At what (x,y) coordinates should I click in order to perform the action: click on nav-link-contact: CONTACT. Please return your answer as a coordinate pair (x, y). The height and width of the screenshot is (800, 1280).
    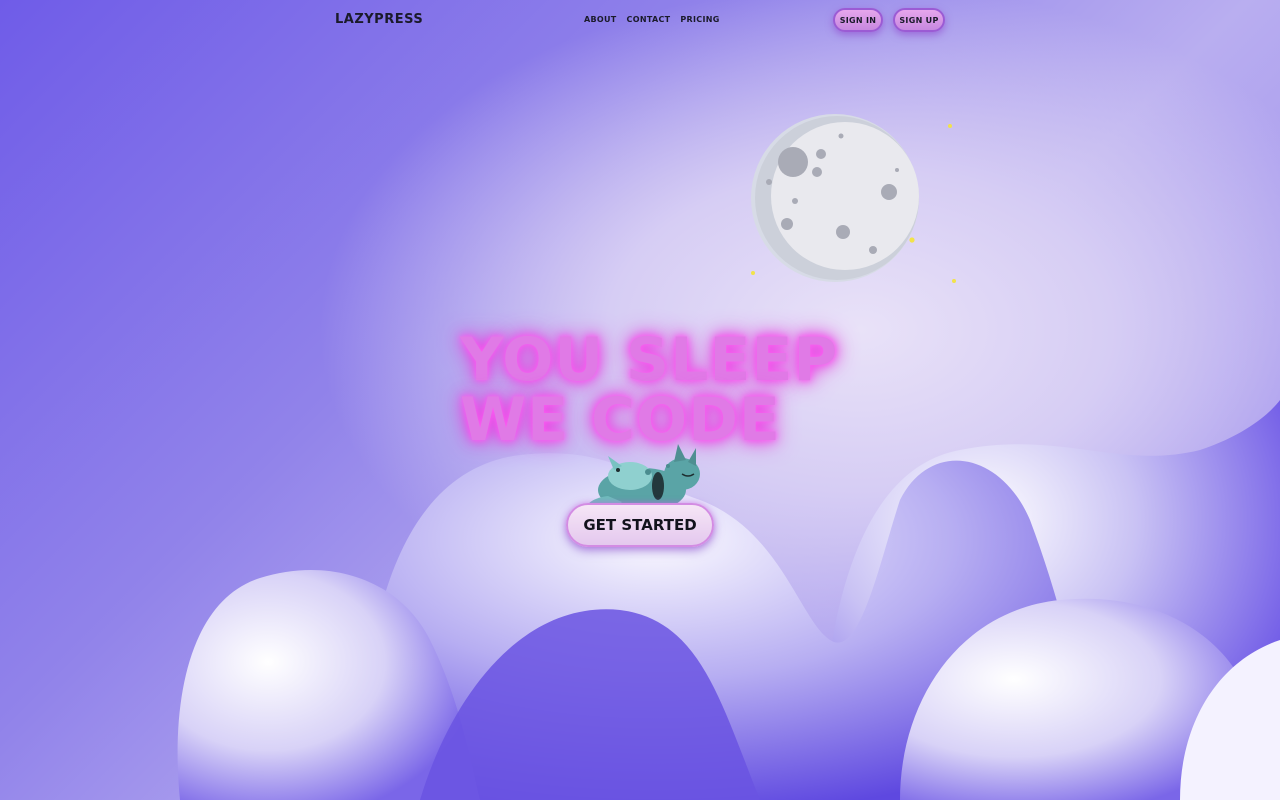
    Looking at the image, I should click on (649, 19).